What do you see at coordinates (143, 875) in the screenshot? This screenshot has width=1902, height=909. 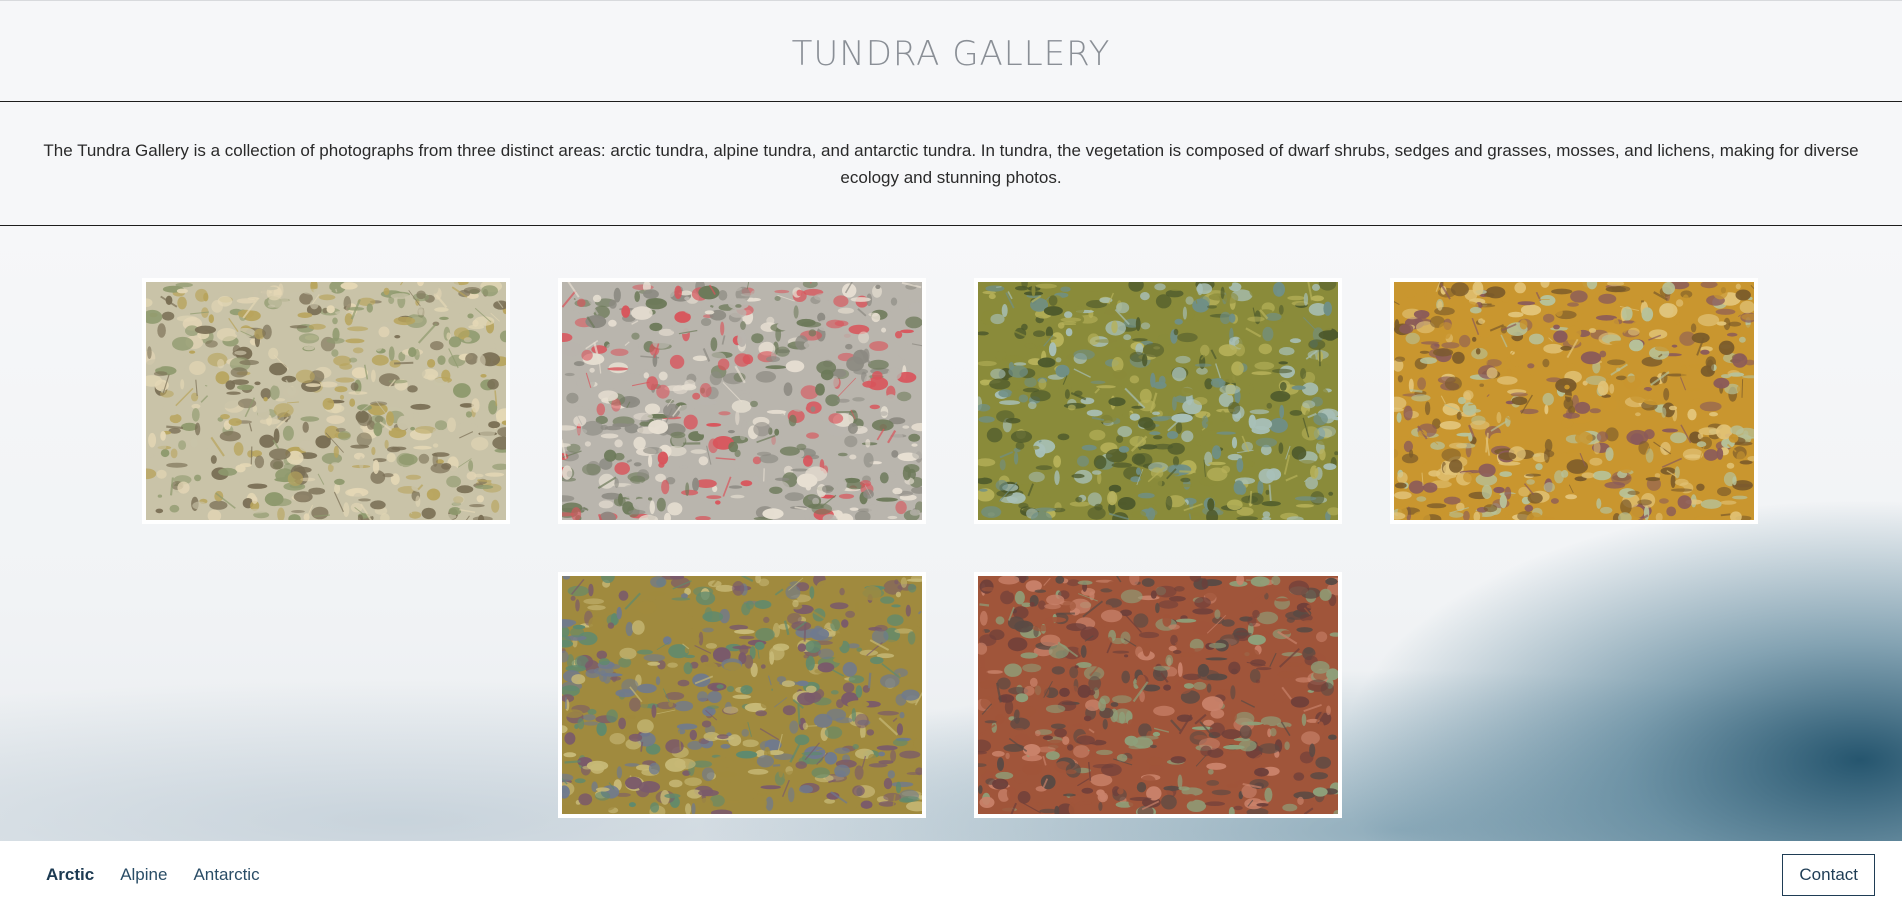 I see `tab-alpine: Alpine` at bounding box center [143, 875].